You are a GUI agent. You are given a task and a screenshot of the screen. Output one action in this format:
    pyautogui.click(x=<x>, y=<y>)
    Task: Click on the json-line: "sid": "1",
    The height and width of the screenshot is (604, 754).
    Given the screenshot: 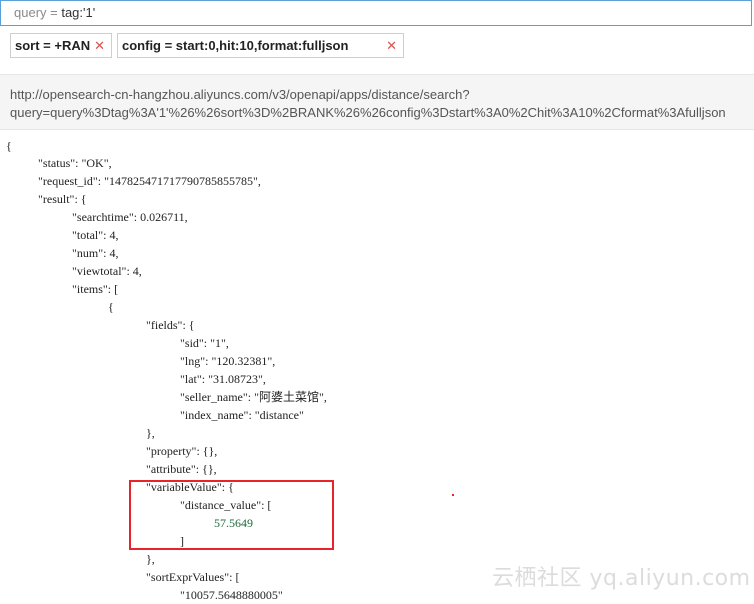 What is the action you would take?
    pyautogui.click(x=204, y=343)
    